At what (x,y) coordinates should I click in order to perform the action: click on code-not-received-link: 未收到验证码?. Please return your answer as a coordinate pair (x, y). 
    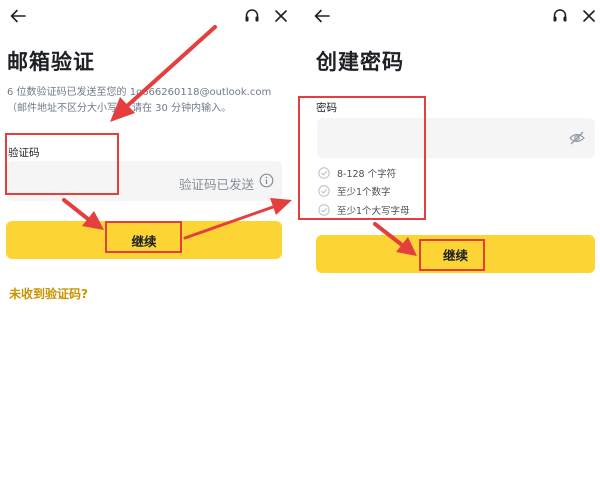
    Looking at the image, I should click on (48, 293).